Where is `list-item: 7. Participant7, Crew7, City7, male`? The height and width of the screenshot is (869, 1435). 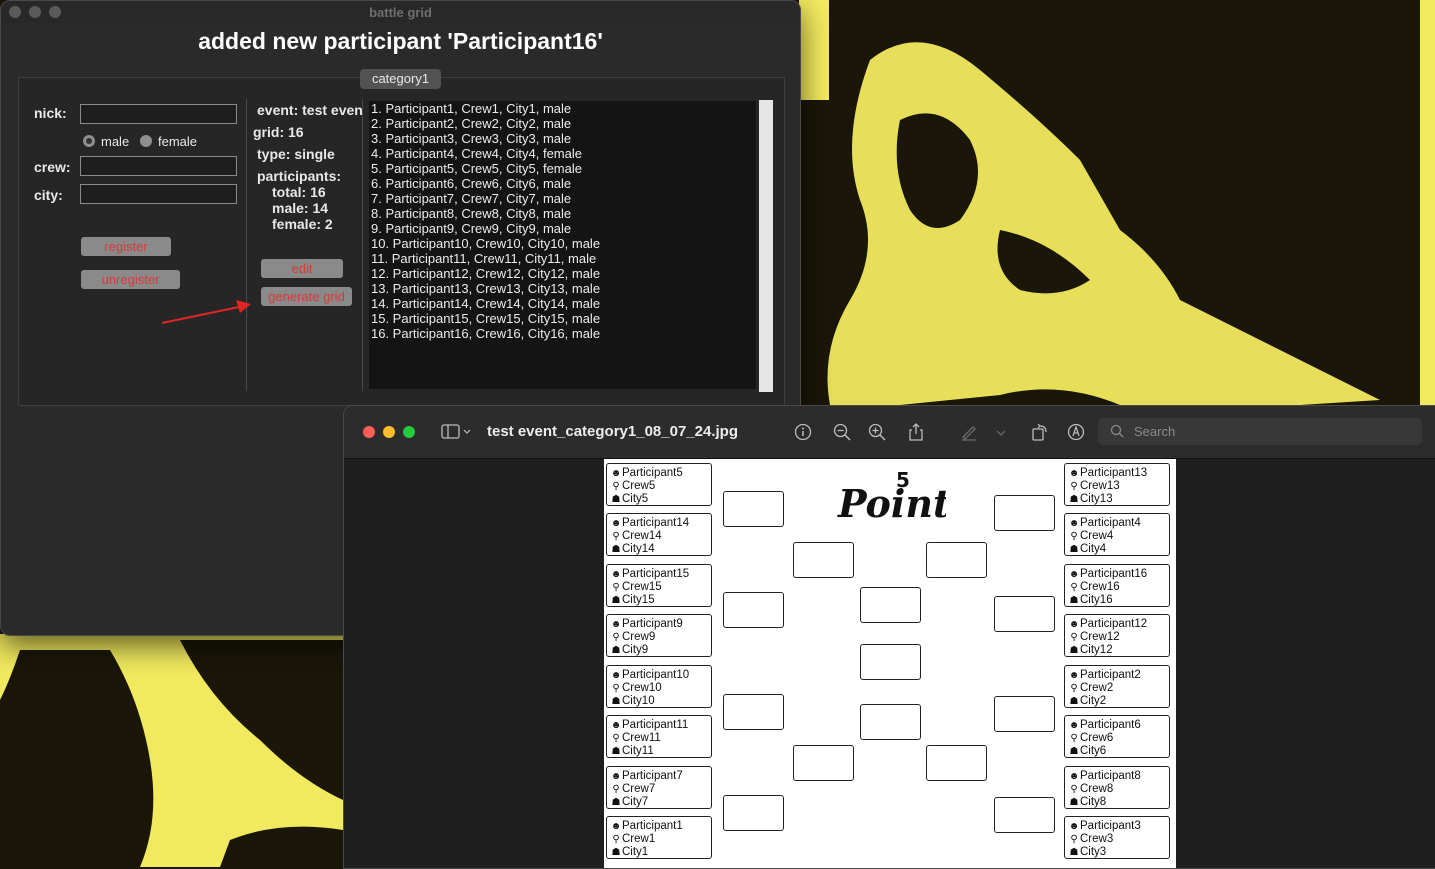 list-item: 7. Participant7, Crew7, City7, male is located at coordinates (562, 198).